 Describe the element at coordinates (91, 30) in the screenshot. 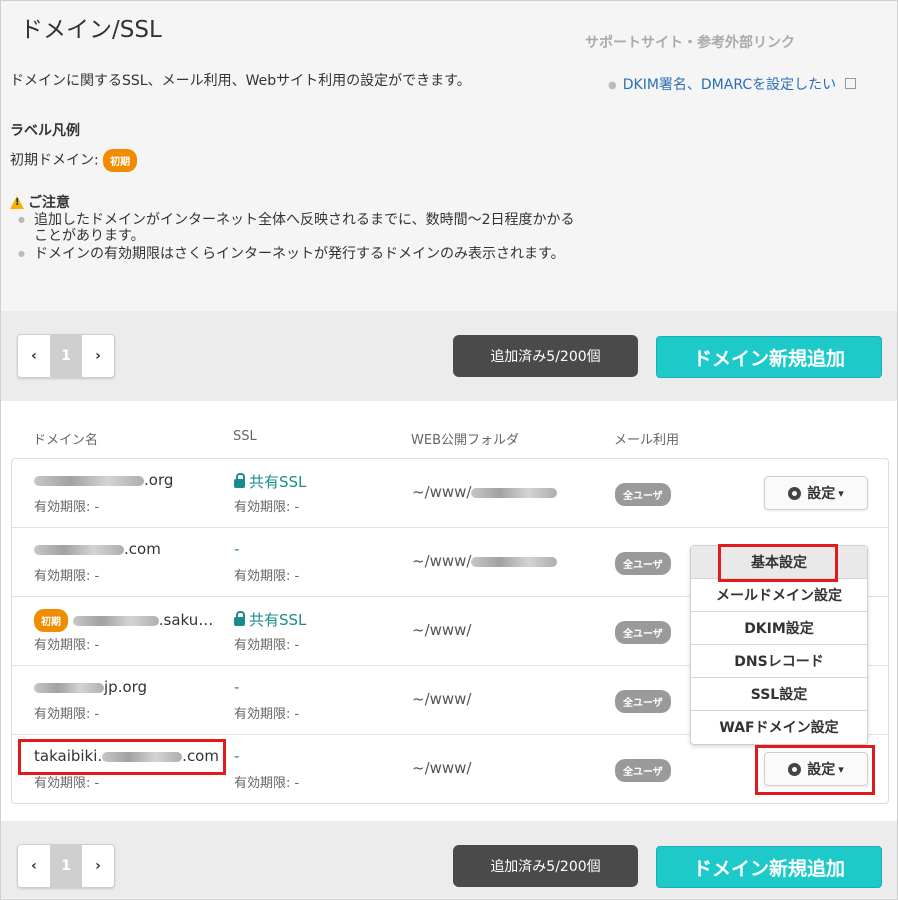

I see `page-title: ドメイン/SSL` at that location.